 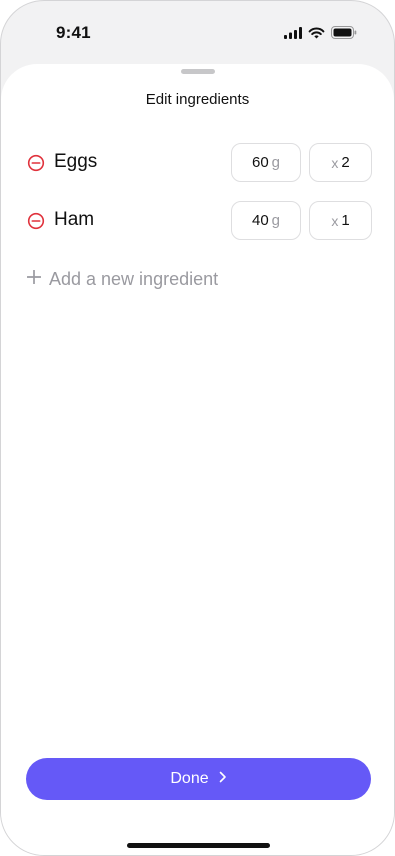 I want to click on ingredient-row-ham: Ham 40 g x1, so click(x=197, y=221).